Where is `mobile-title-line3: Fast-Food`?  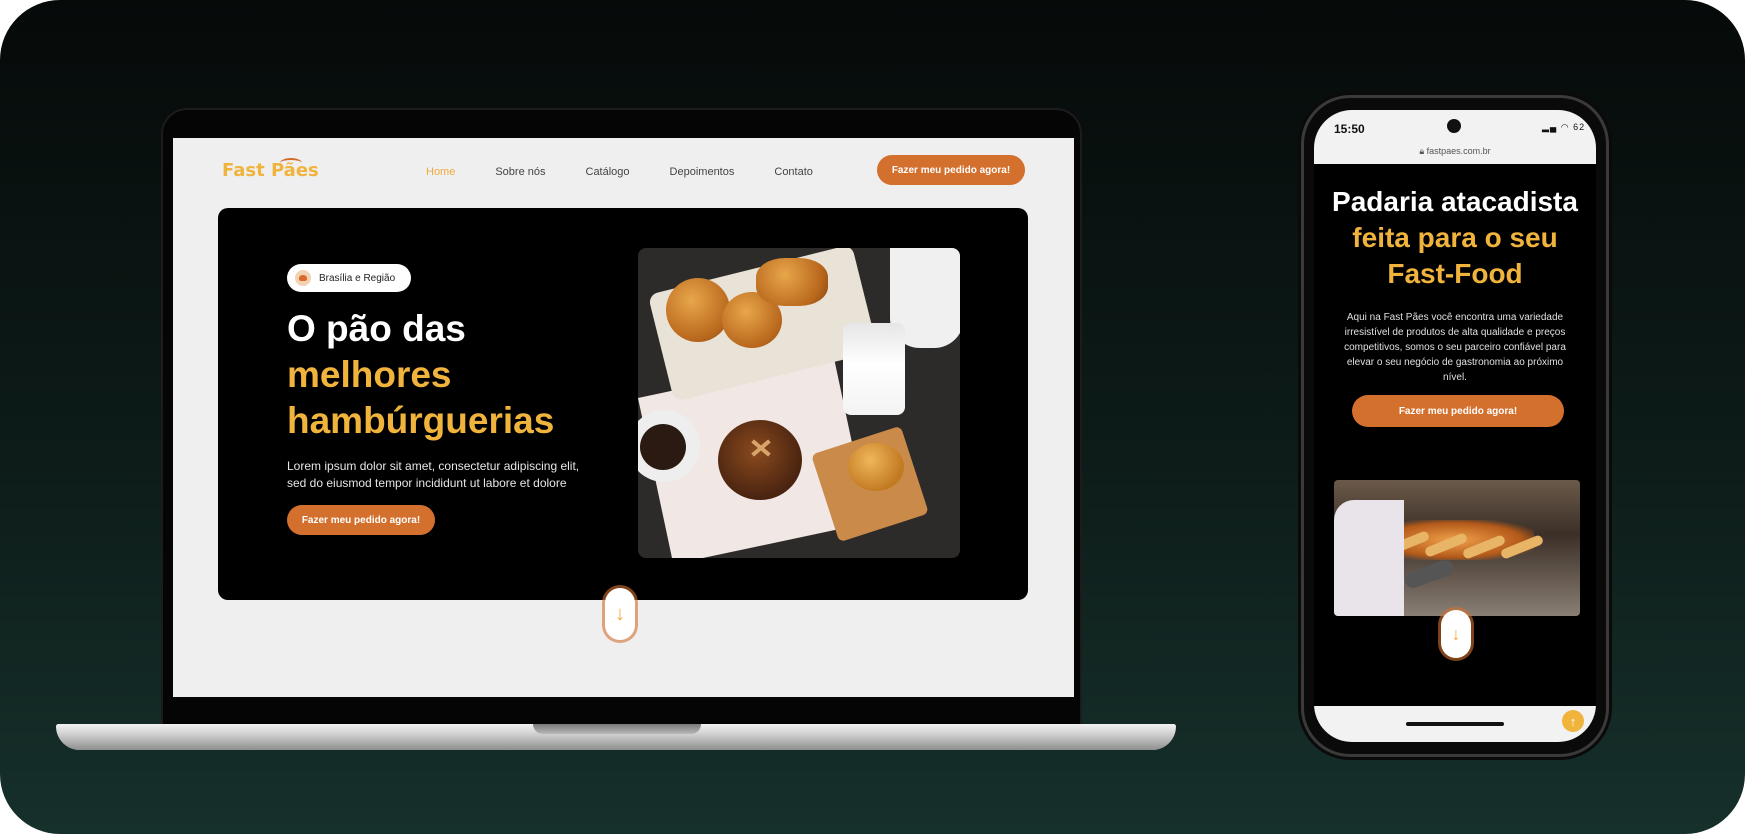 mobile-title-line3: Fast-Food is located at coordinates (1455, 273).